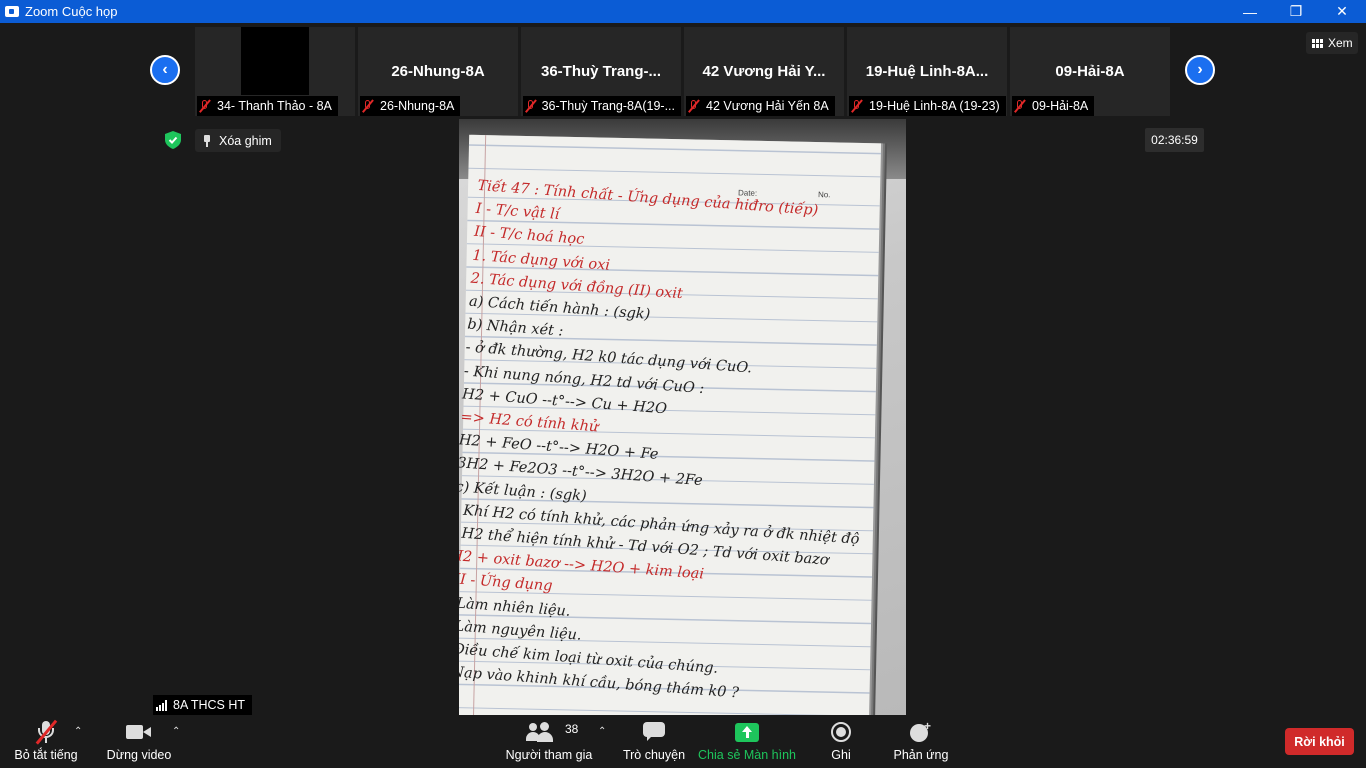  I want to click on participant-tile: 34- Thanh Thảo - 8A, so click(275, 71).